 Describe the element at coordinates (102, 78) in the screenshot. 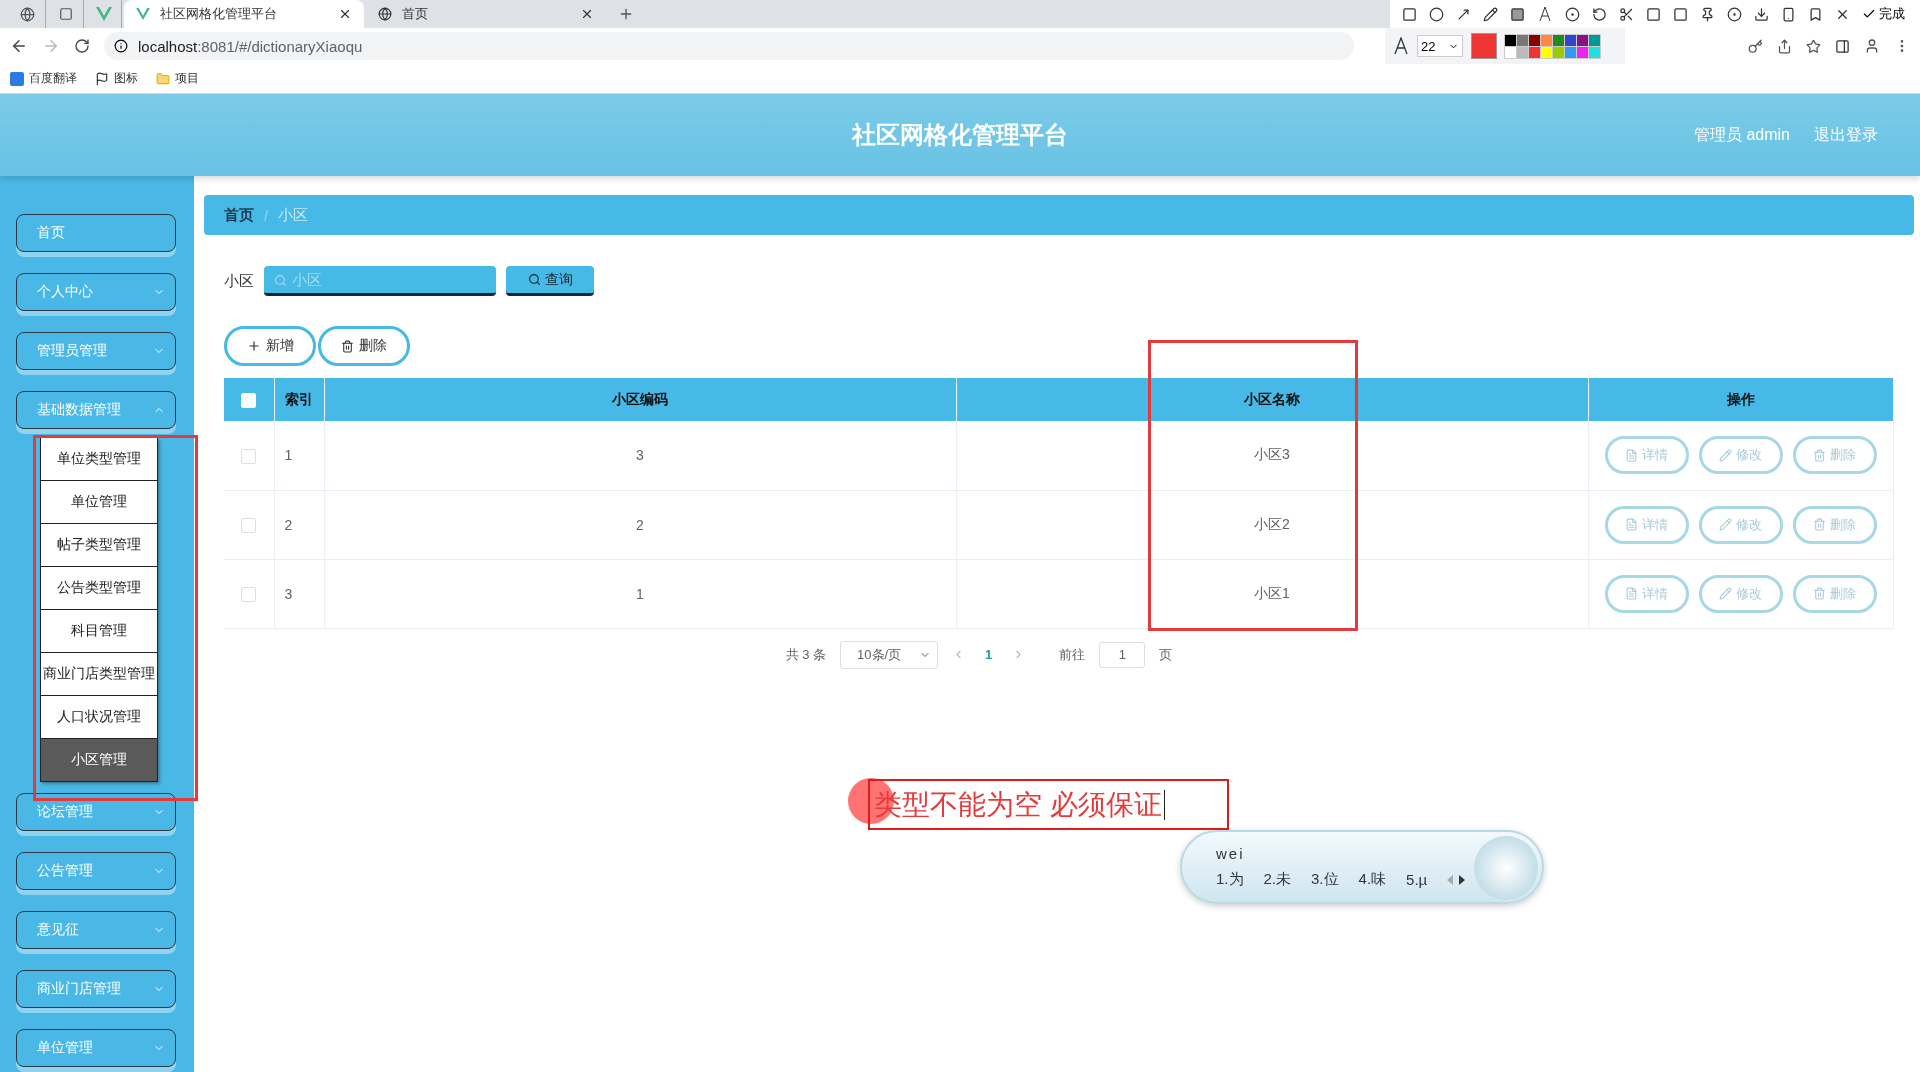

I see `flag-icon` at that location.